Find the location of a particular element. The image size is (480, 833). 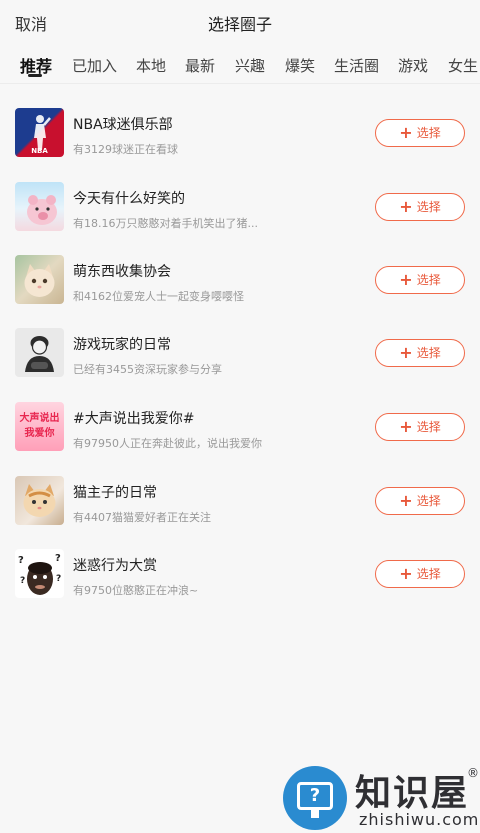

circle-desc: 有3129球迷正在看球 is located at coordinates (125, 149).